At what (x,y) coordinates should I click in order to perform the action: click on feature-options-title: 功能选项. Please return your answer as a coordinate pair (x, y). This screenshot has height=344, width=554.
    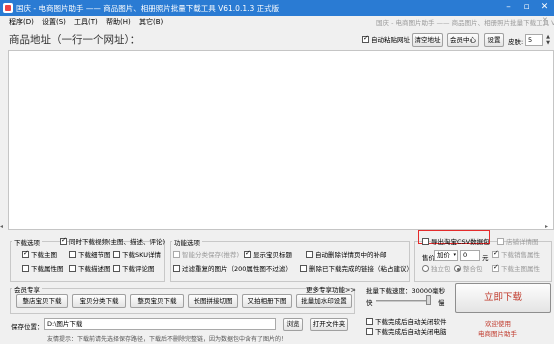
    Looking at the image, I should click on (187, 242).